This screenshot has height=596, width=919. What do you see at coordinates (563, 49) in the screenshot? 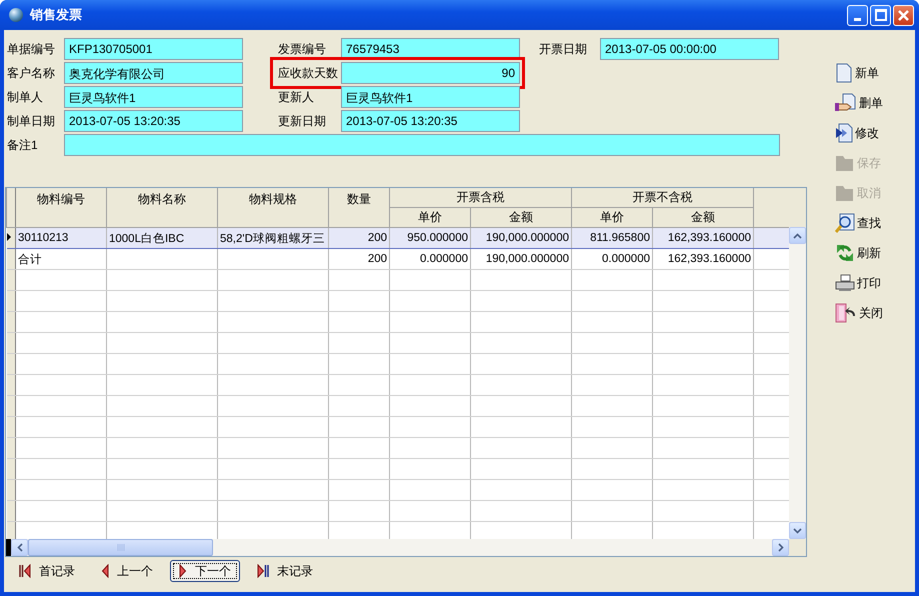
I see `field-label: 开票日期` at bounding box center [563, 49].